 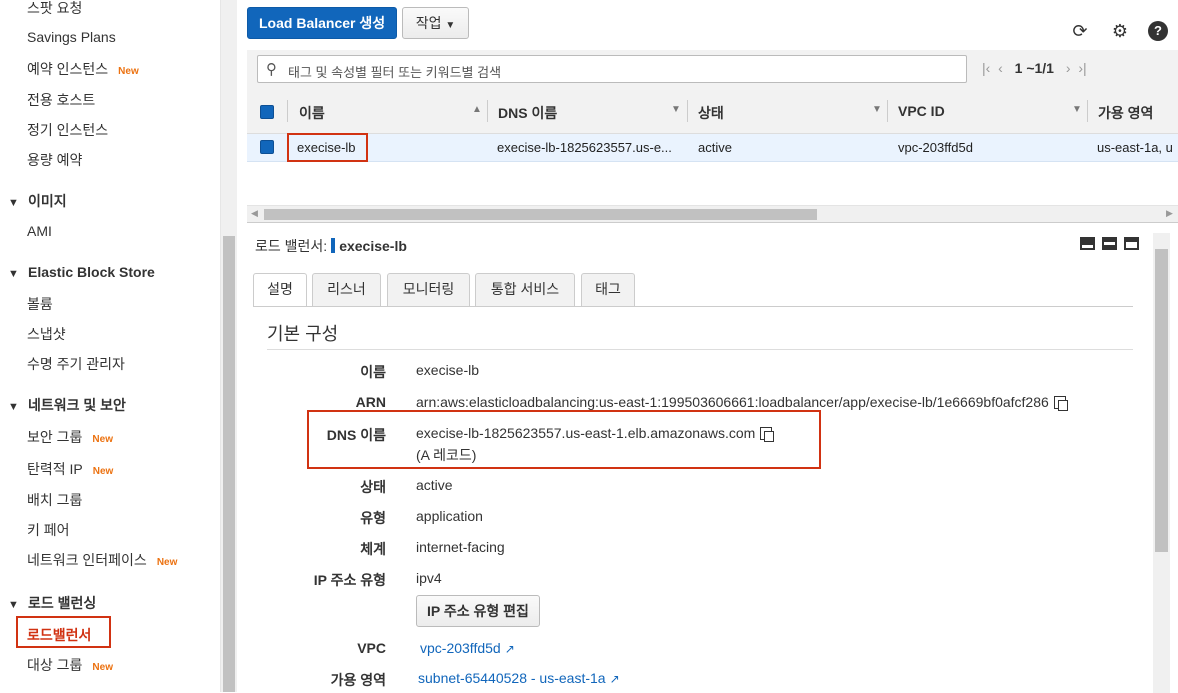 What do you see at coordinates (81, 272) in the screenshot?
I see `sidebar-section-ebs: ▼ Elastic Block Store` at bounding box center [81, 272].